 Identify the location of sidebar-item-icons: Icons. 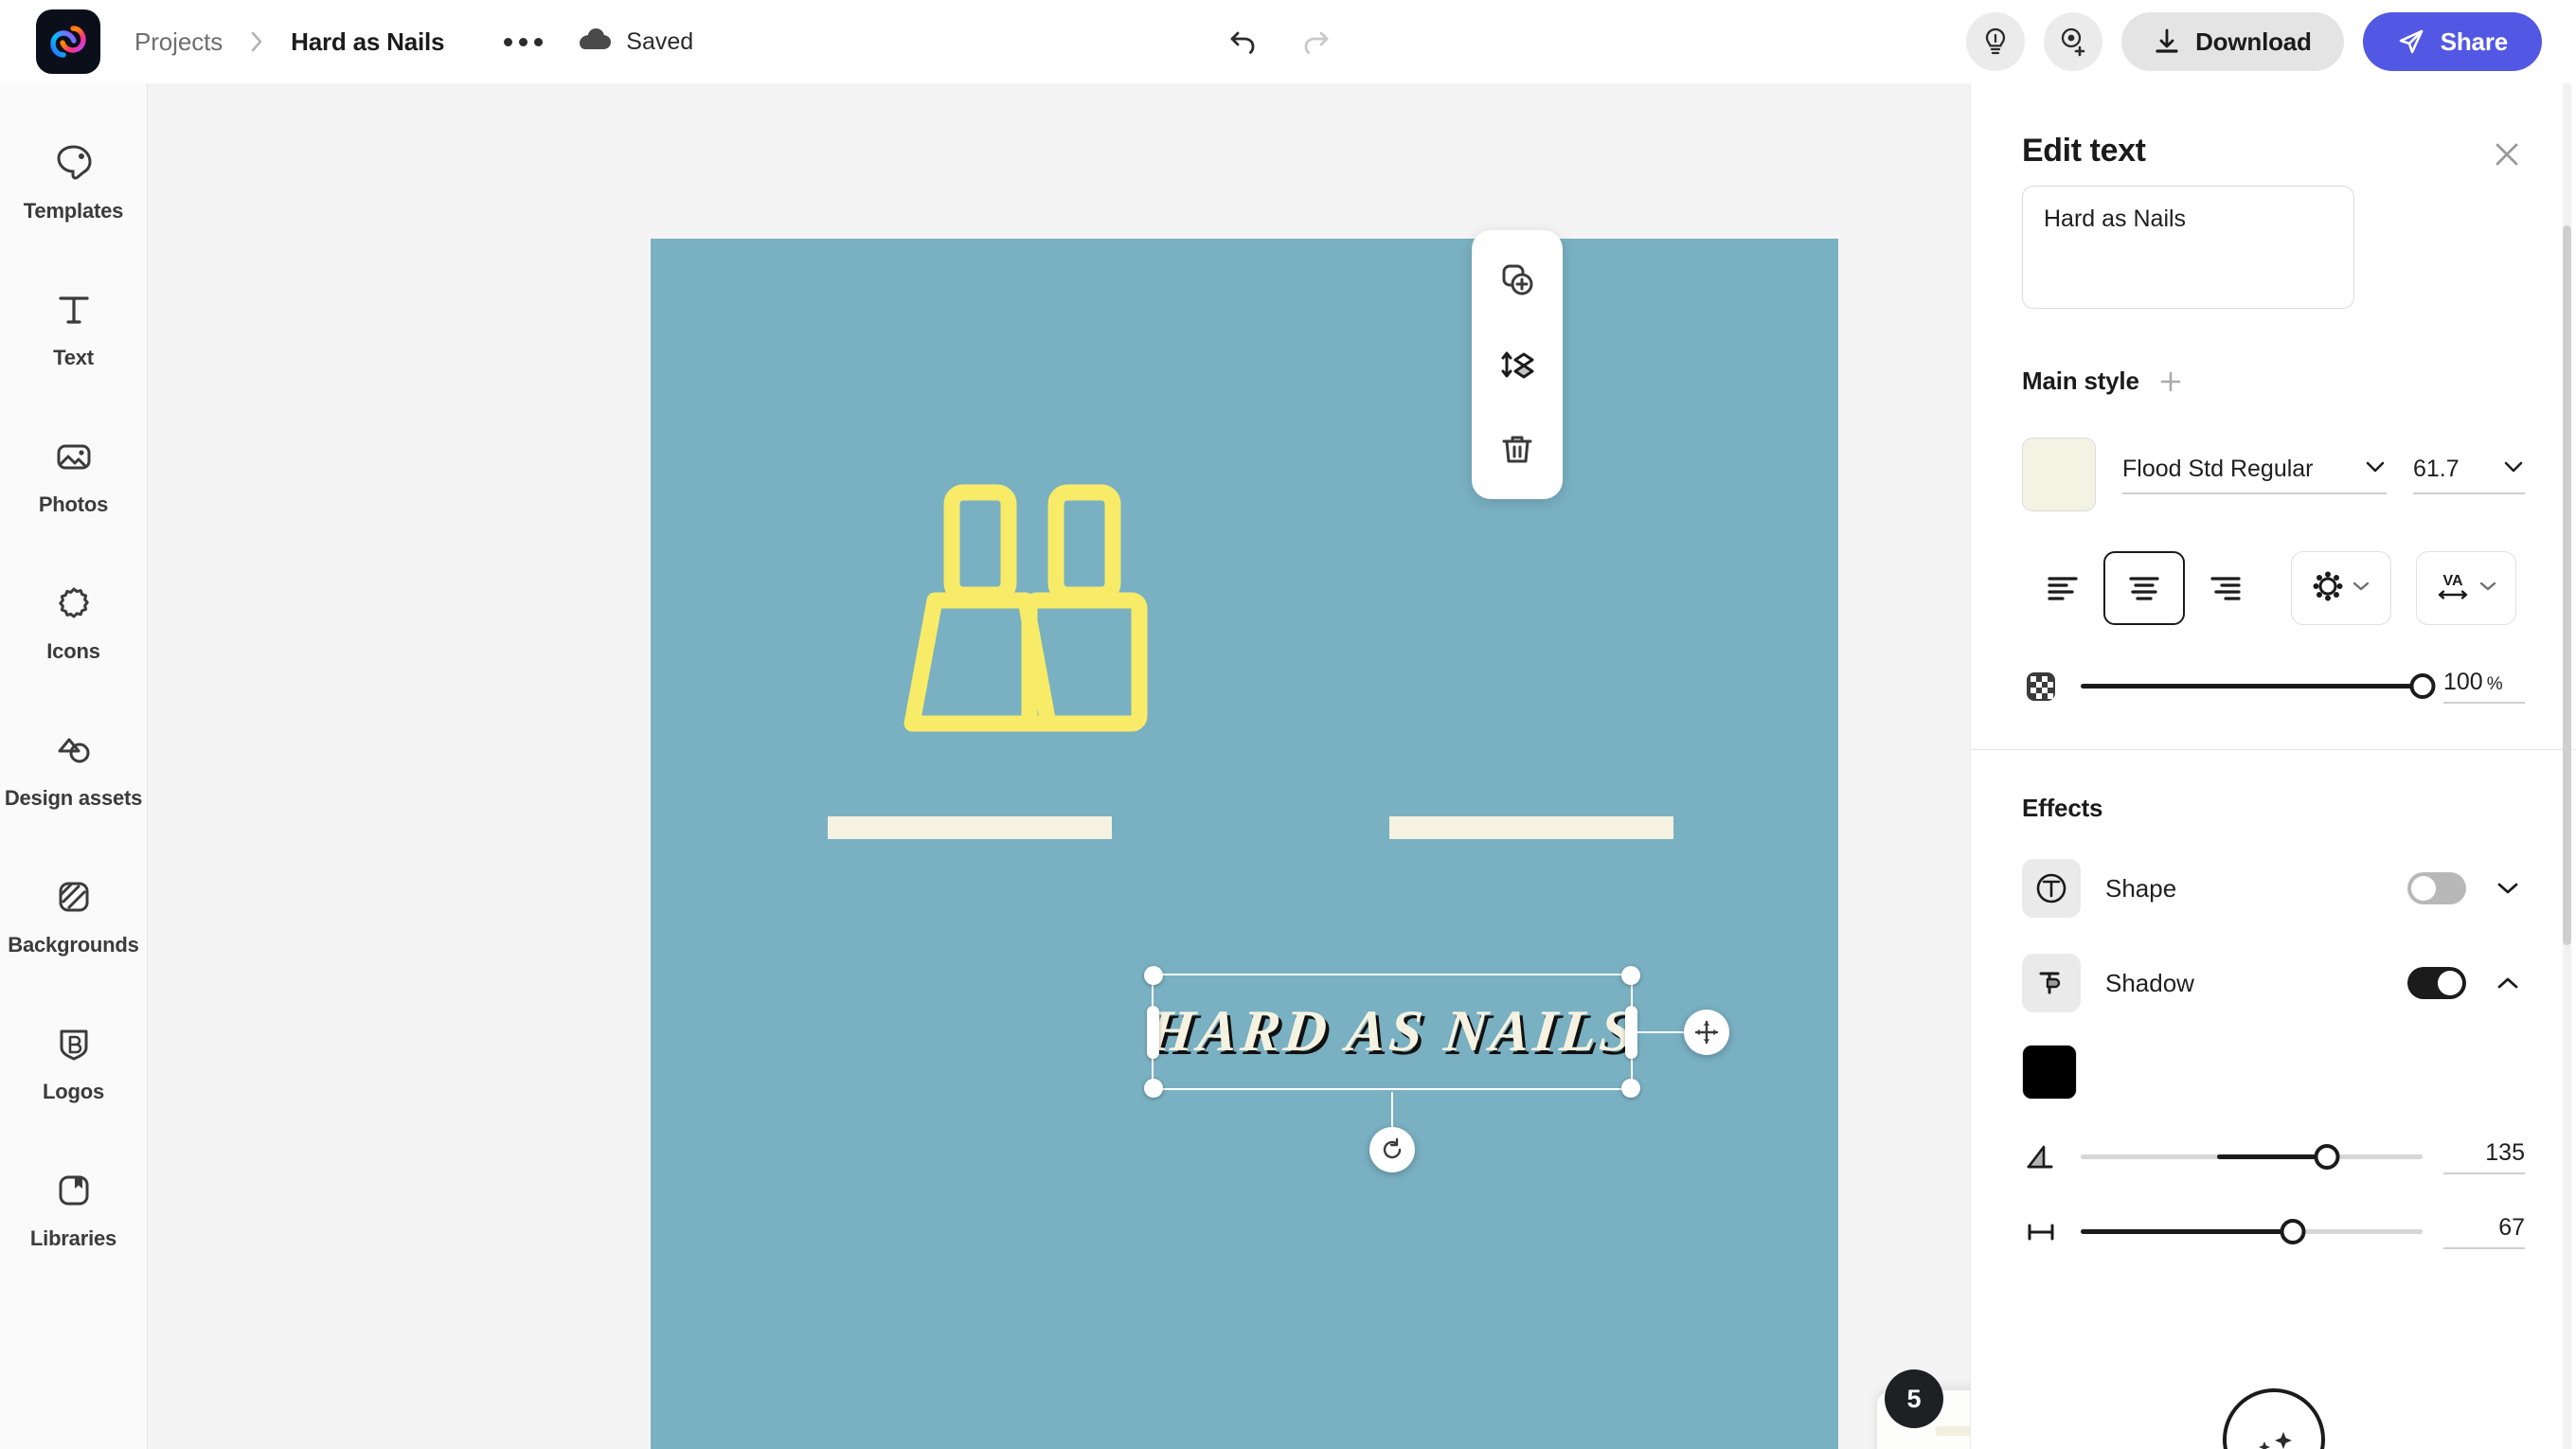
(74, 623).